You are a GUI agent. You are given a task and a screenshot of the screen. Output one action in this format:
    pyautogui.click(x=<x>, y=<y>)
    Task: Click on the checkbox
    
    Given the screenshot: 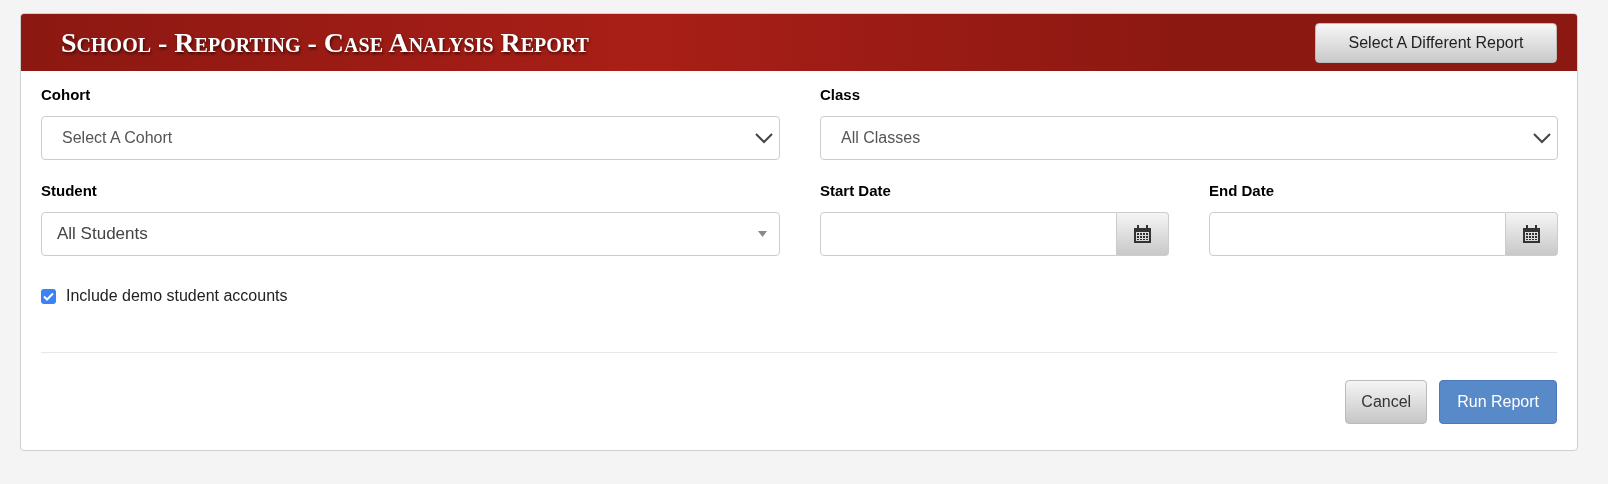 What is the action you would take?
    pyautogui.click(x=48, y=296)
    